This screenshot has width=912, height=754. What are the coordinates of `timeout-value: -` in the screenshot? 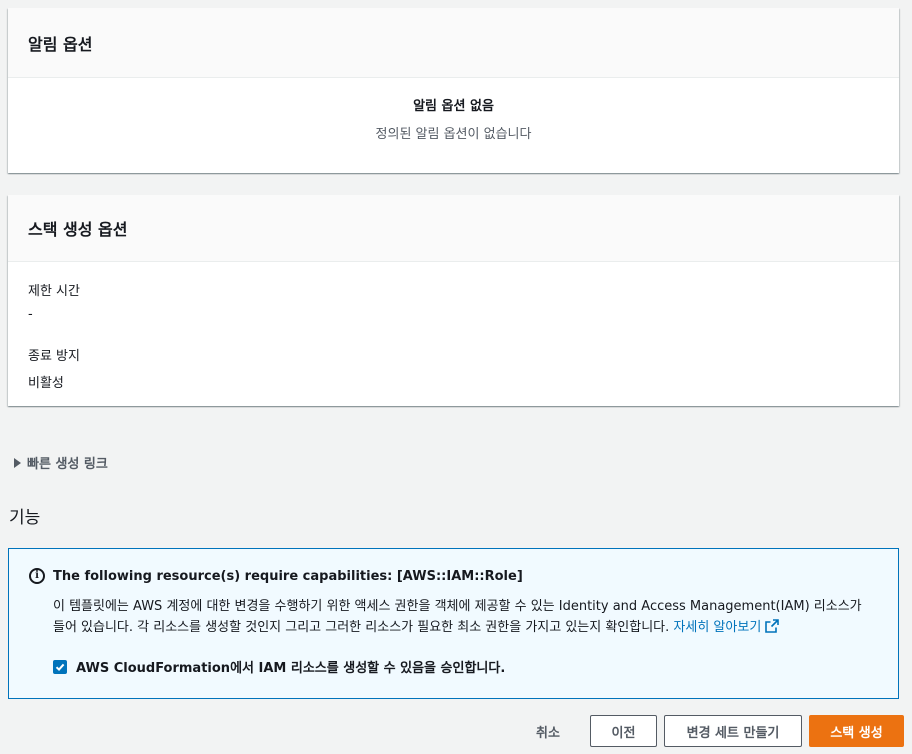 It's located at (30, 314).